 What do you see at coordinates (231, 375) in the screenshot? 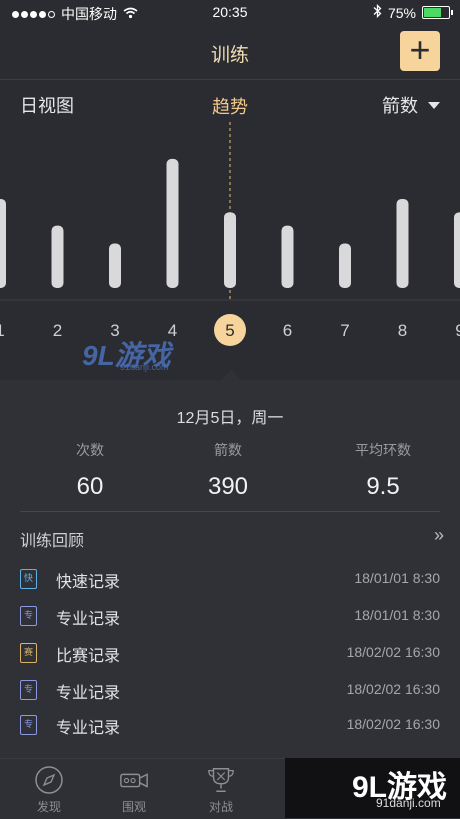
I see `panel-pointer` at bounding box center [231, 375].